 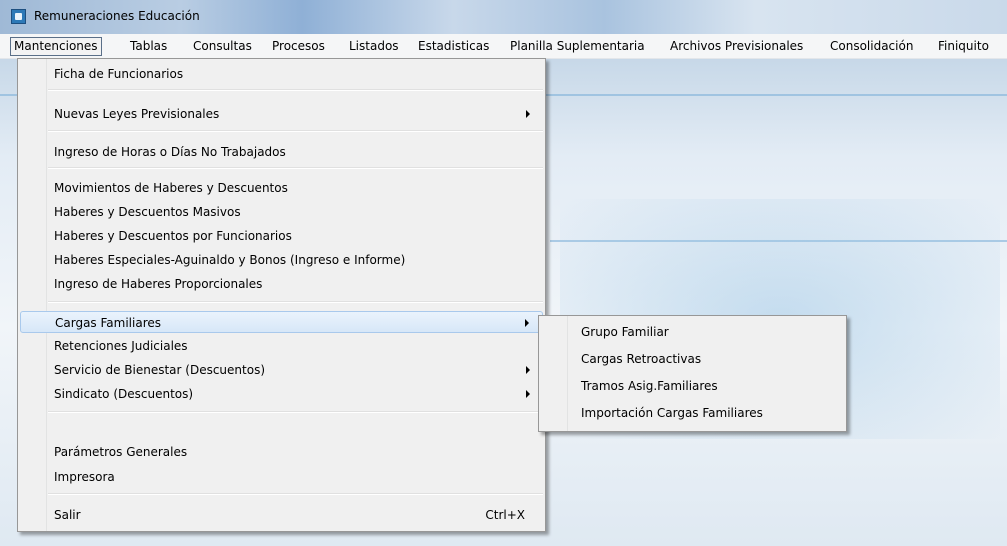 What do you see at coordinates (148, 46) in the screenshot?
I see `menu-tablas: Tablas` at bounding box center [148, 46].